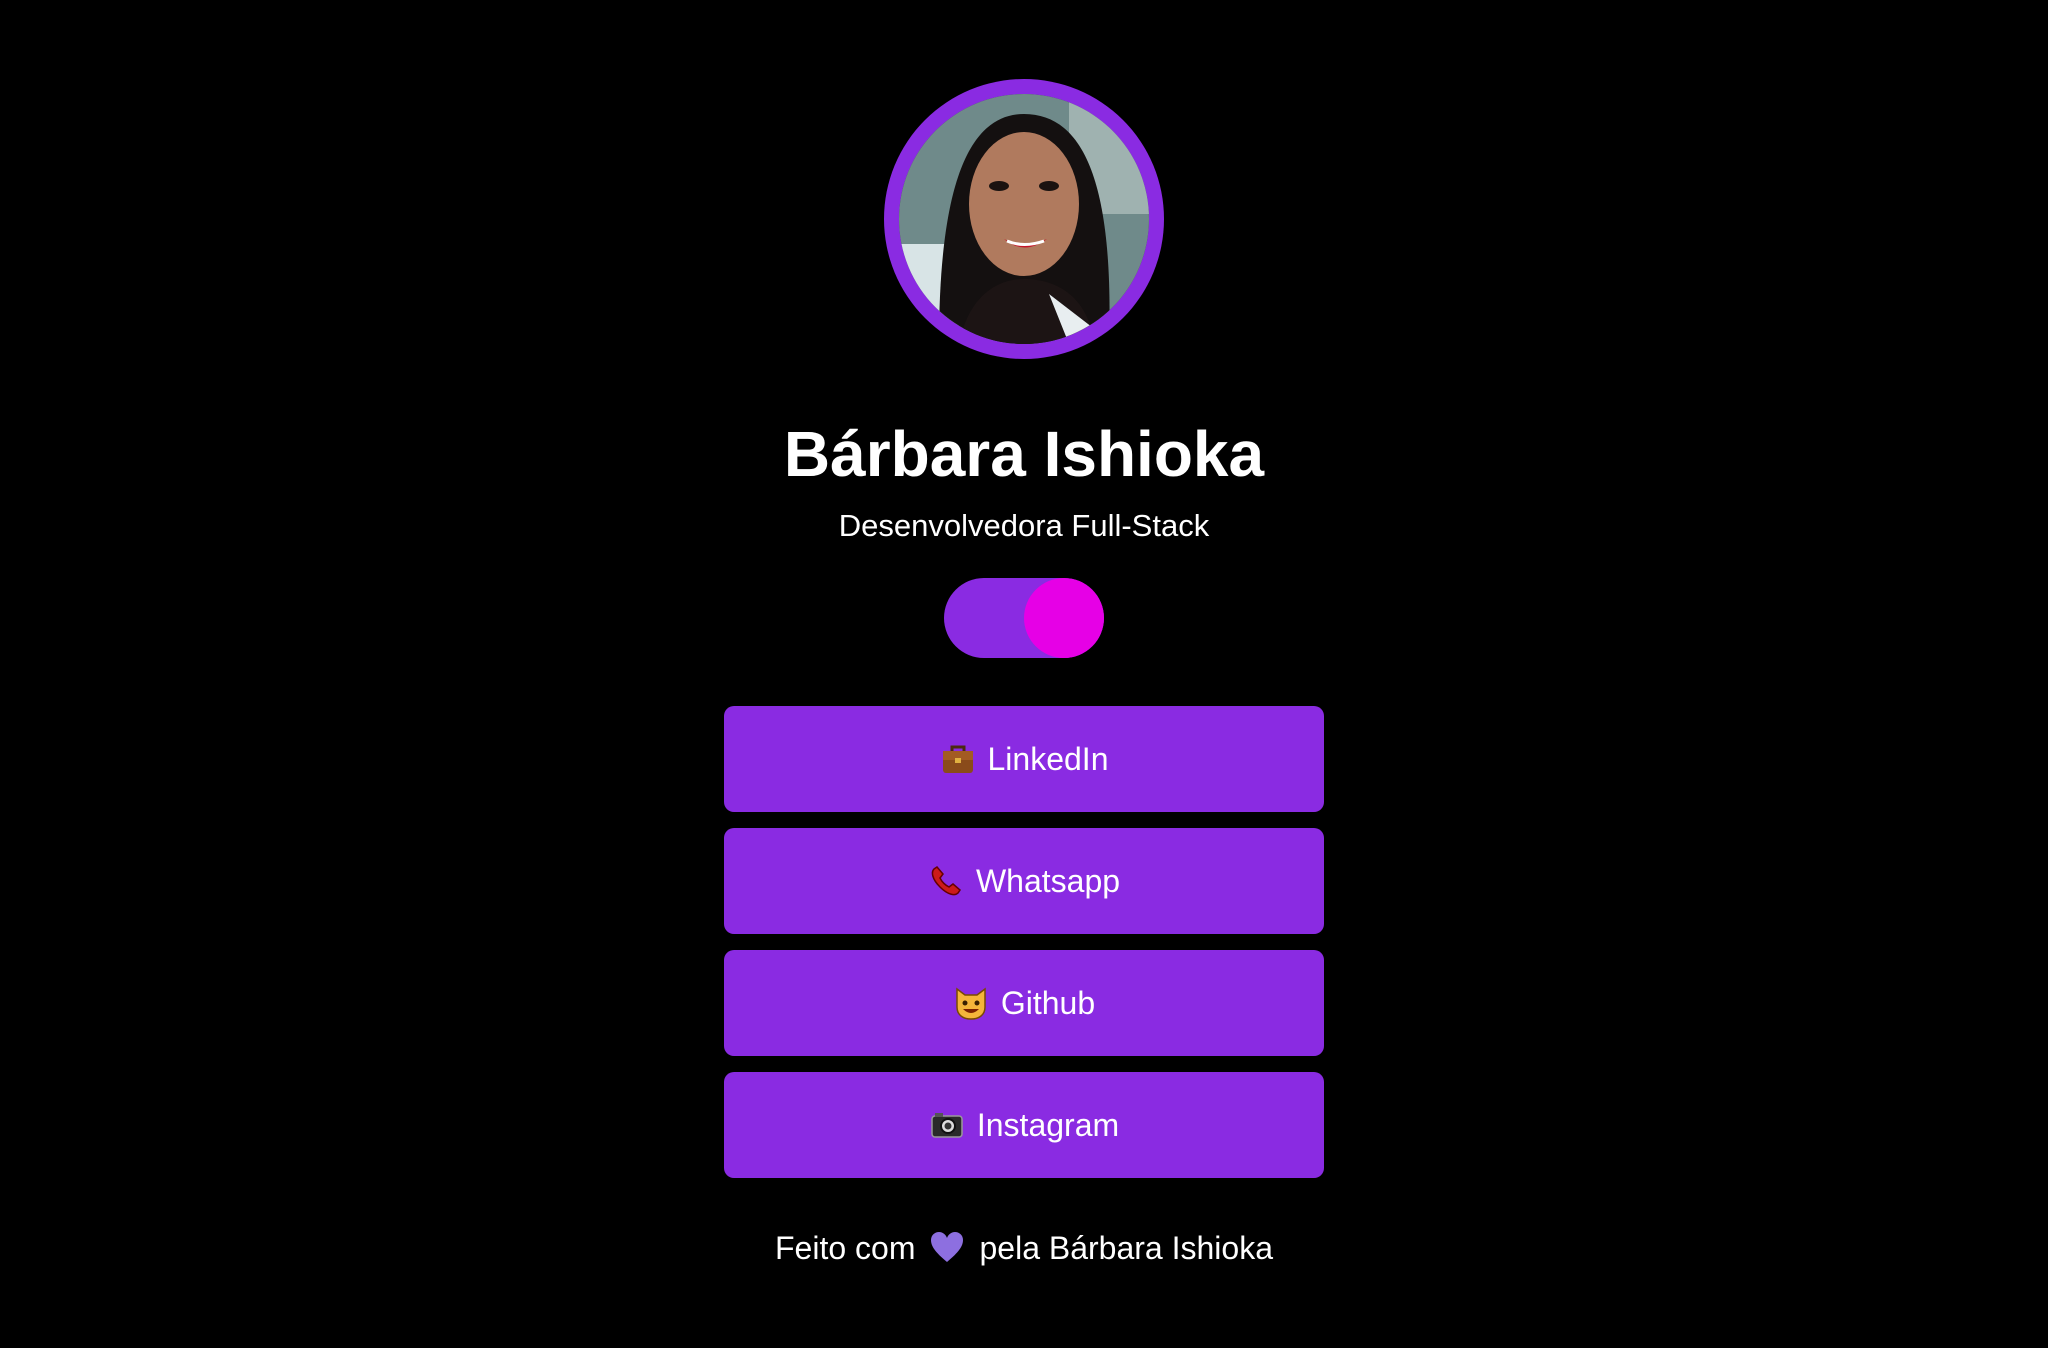 Image resolution: width=2048 pixels, height=1348 pixels. Describe the element at coordinates (1048, 880) in the screenshot. I see `link-label: Whatsapp` at that location.